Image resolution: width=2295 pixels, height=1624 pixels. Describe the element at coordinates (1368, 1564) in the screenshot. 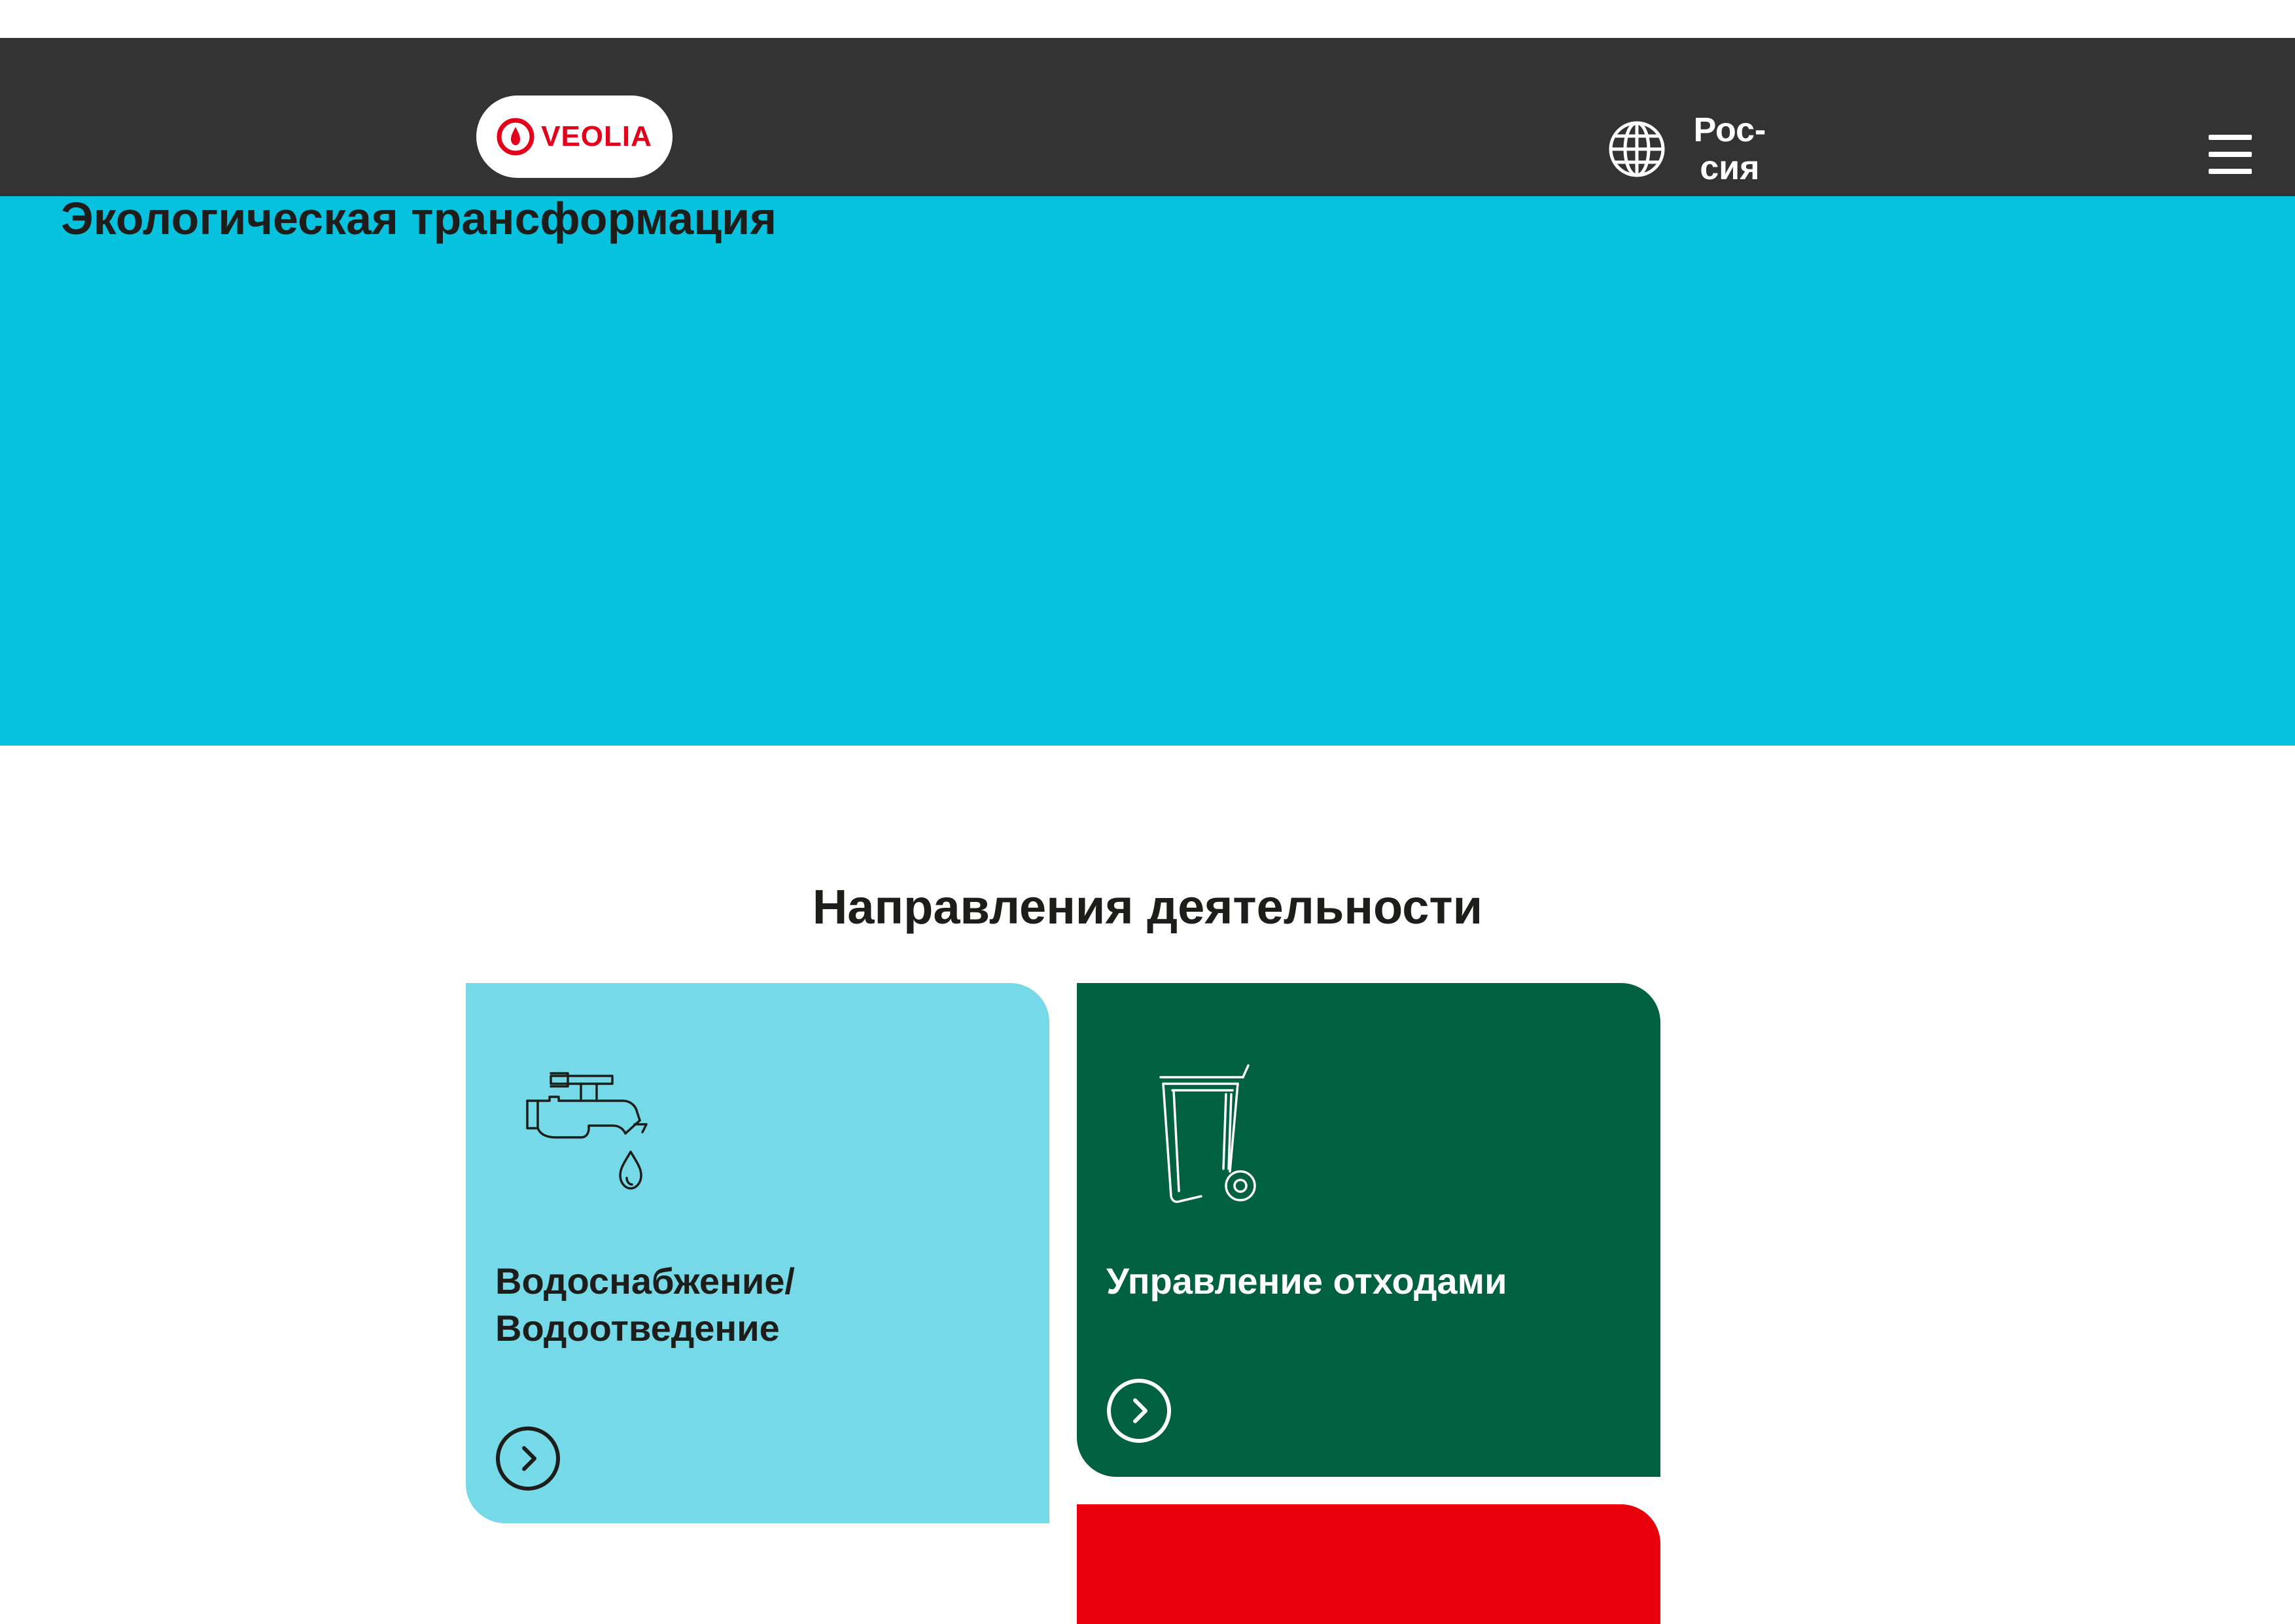

I see `activity-card-energy` at that location.